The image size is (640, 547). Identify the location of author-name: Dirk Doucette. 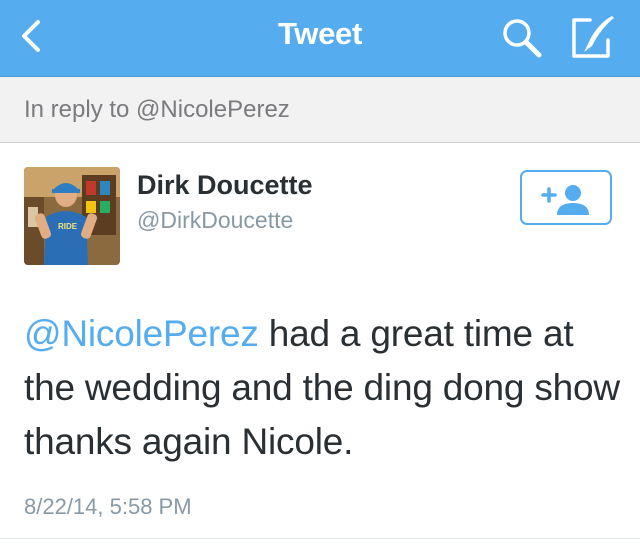
(225, 185).